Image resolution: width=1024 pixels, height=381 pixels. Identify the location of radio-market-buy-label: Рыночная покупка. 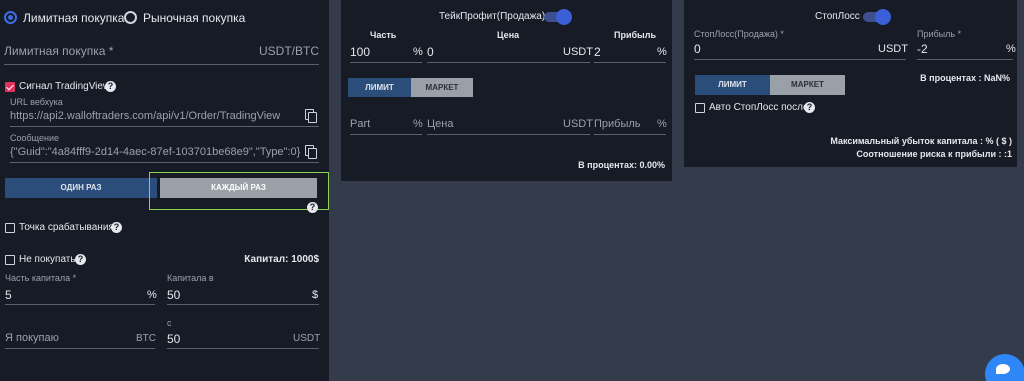
(194, 18).